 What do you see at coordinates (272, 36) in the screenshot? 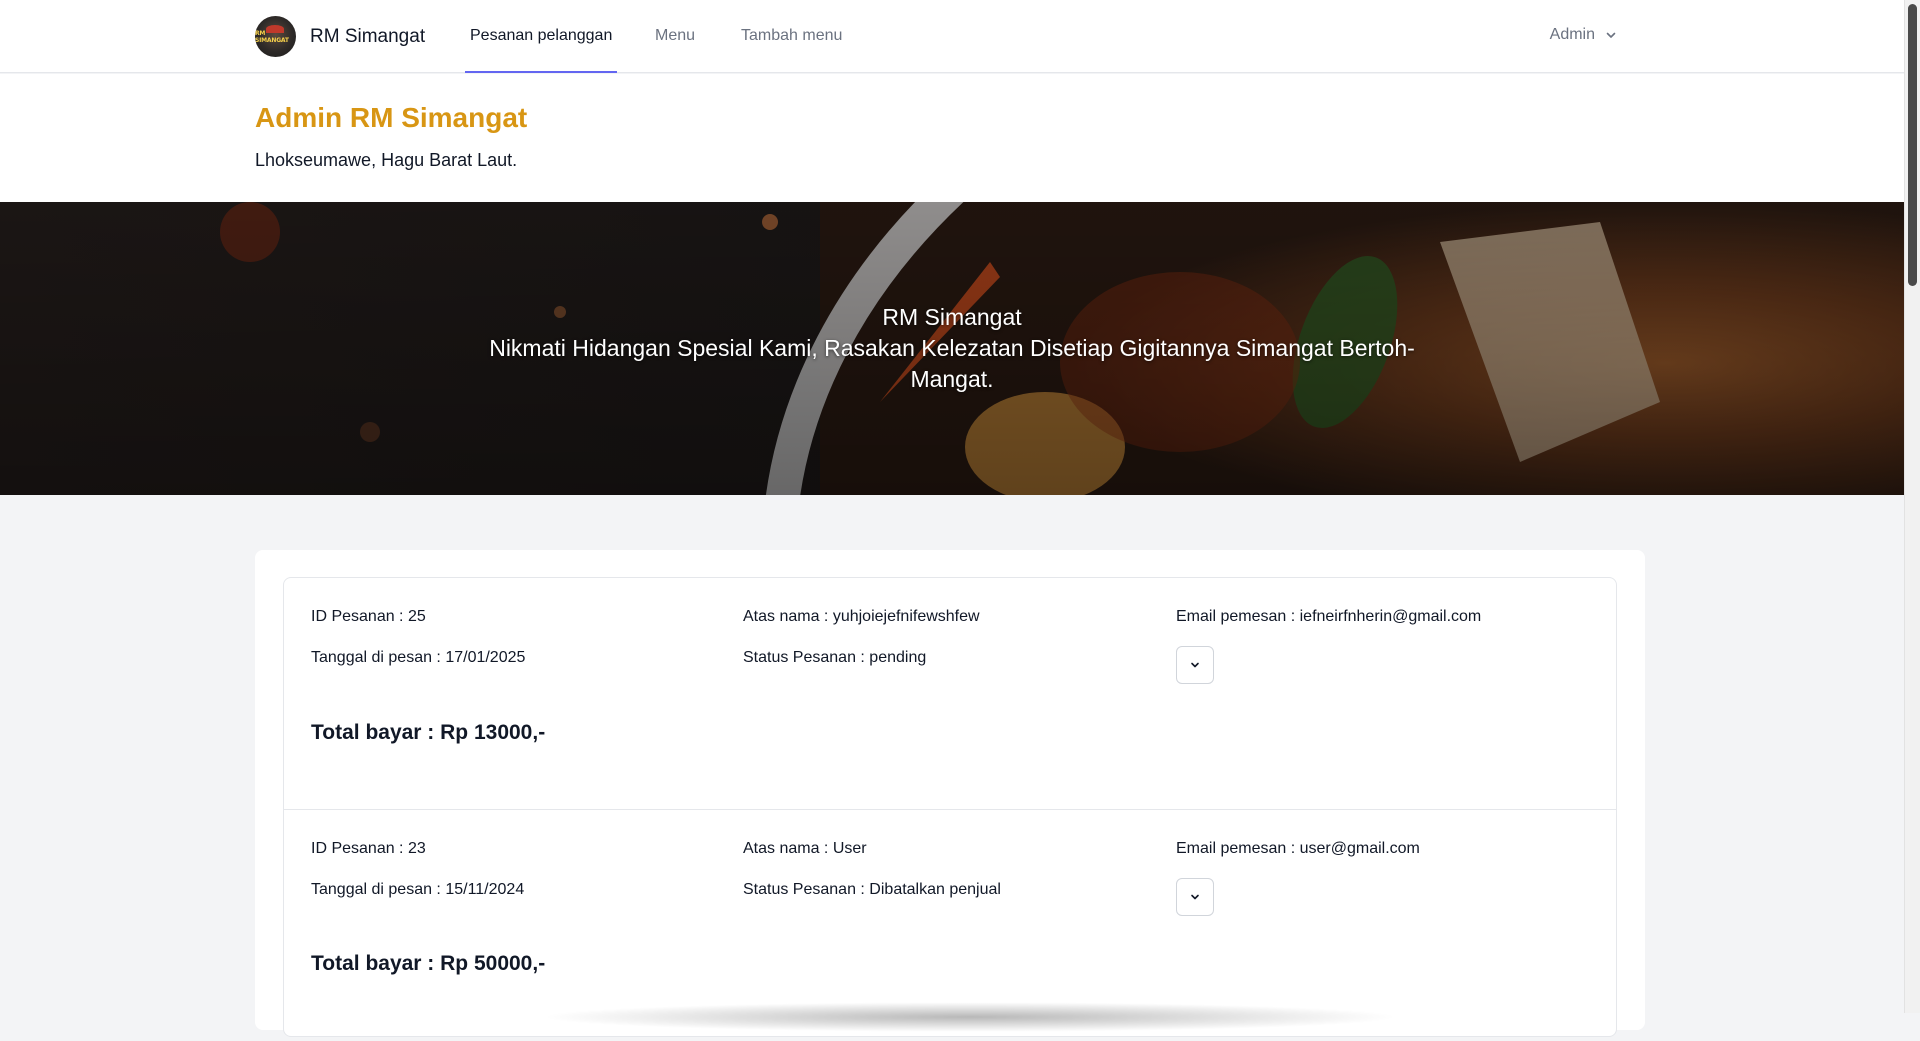
I see `logo-text: RM SIMANGAT` at bounding box center [272, 36].